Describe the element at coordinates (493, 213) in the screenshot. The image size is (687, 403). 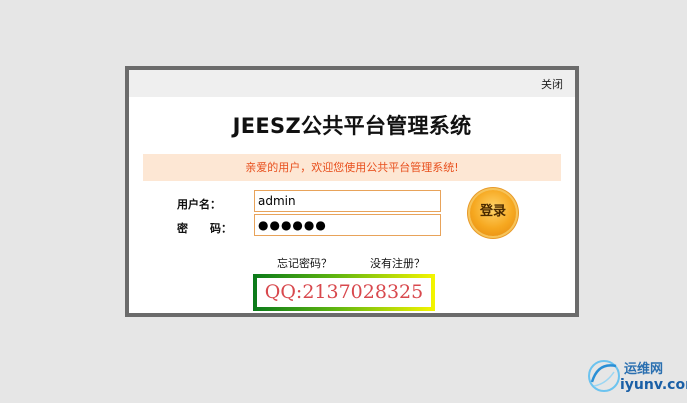
I see `login-button: 登录` at that location.